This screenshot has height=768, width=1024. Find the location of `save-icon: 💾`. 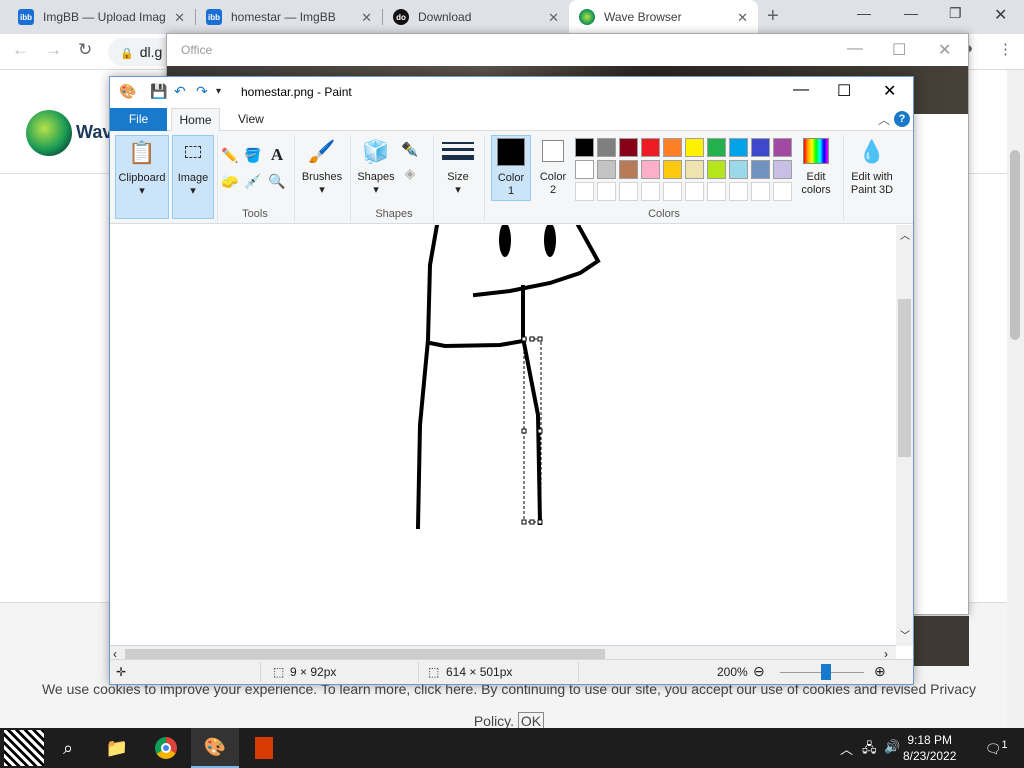

save-icon: 💾 is located at coordinates (158, 91).